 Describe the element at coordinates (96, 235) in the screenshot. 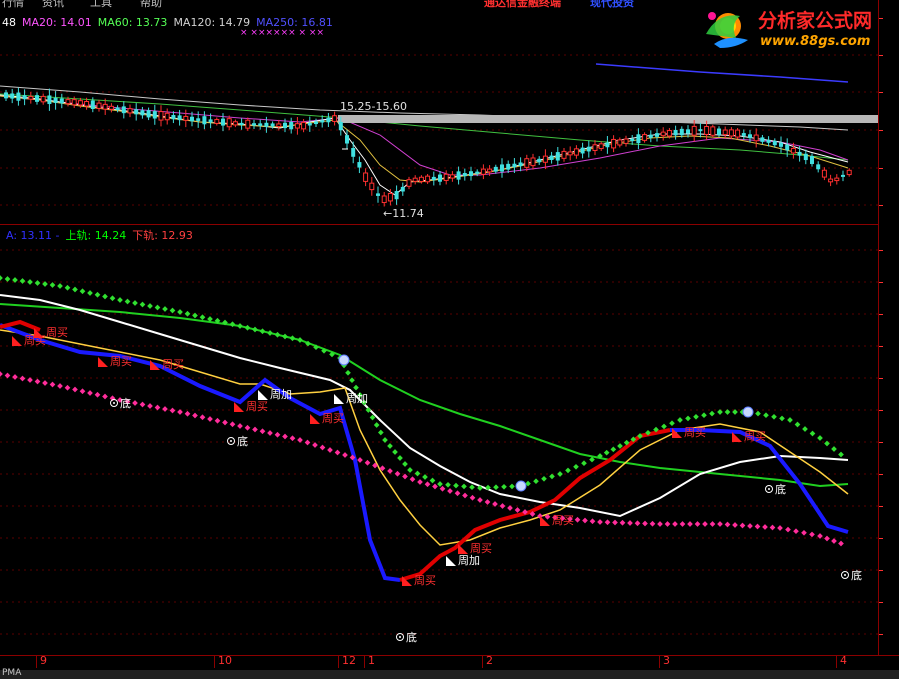

I see `legend-item: 上轨: 14.24` at that location.